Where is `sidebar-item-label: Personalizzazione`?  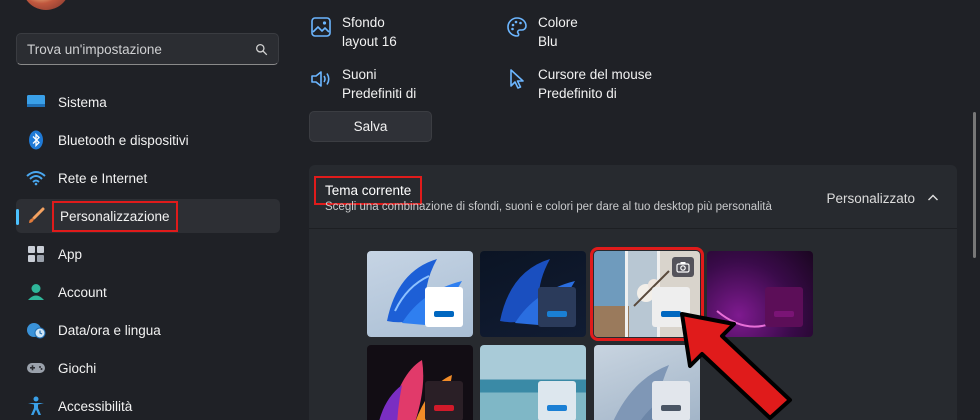
sidebar-item-label: Personalizzazione is located at coordinates (115, 216).